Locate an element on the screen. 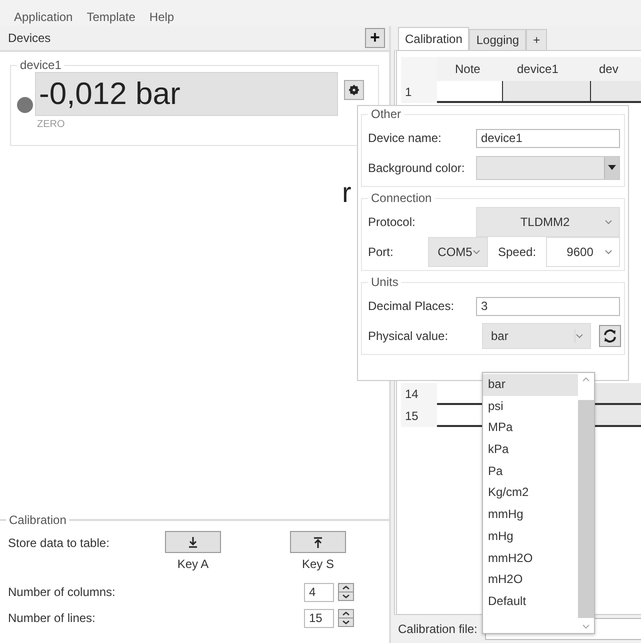  group-title: Connection is located at coordinates (401, 198).